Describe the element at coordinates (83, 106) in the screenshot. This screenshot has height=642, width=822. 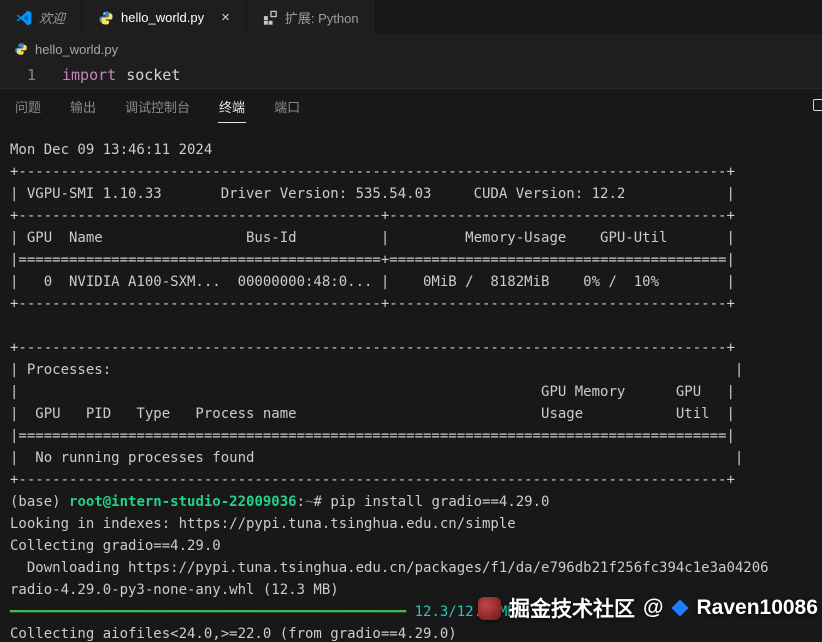
I see `panel-tab-output: 输出` at that location.